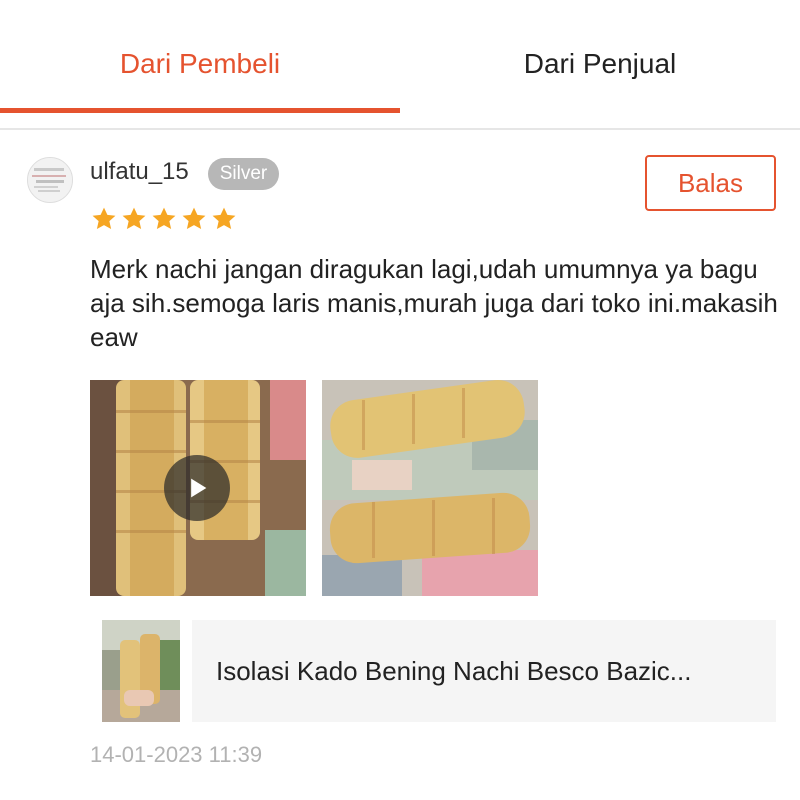 The height and width of the screenshot is (800, 800). What do you see at coordinates (176, 754) in the screenshot?
I see `review-timestamp: 14-01-2023 11:39` at bounding box center [176, 754].